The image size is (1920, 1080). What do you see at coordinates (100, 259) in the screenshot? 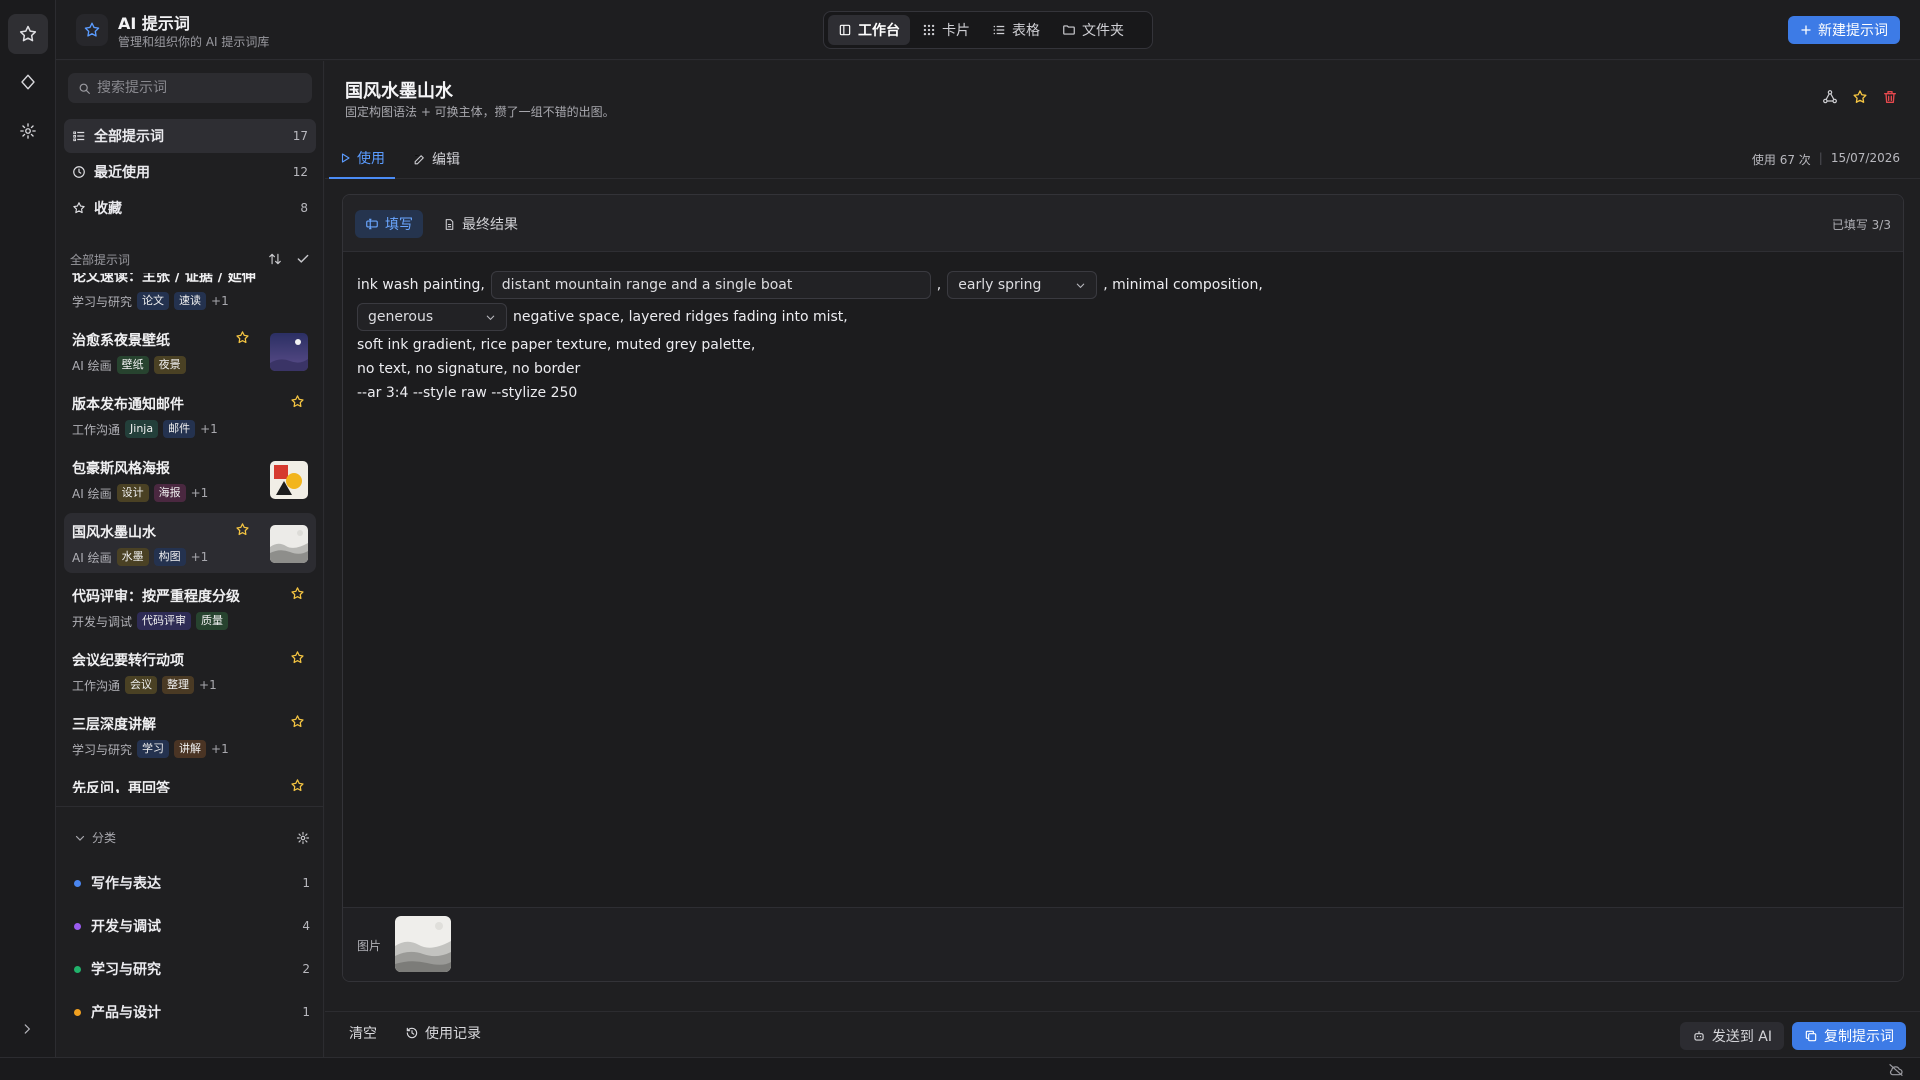
I see `list-header-label: 全部提示词` at bounding box center [100, 259].